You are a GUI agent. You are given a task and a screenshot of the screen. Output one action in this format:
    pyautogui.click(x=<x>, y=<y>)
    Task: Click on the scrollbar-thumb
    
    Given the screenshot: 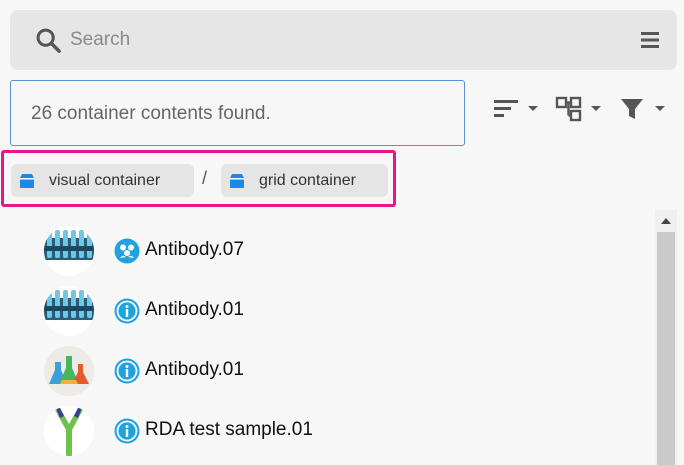 What is the action you would take?
    pyautogui.click(x=666, y=348)
    